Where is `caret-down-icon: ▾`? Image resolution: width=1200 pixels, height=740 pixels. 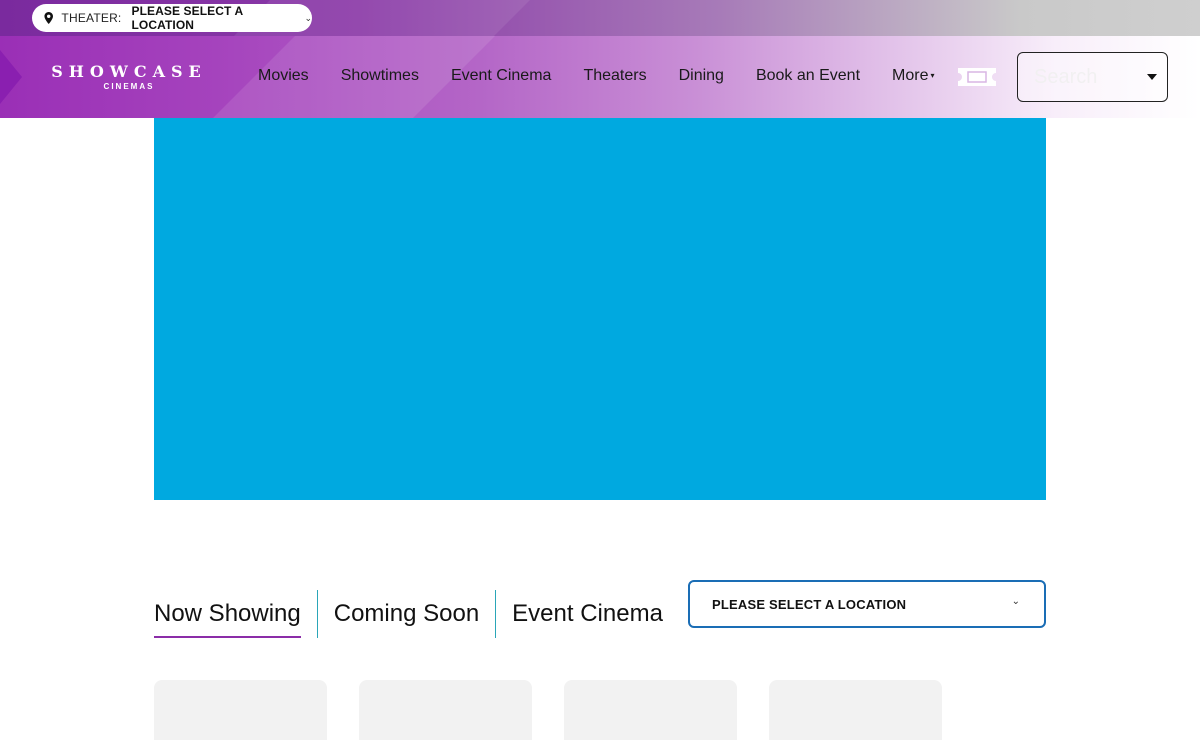
caret-down-icon: ▾ is located at coordinates (932, 76).